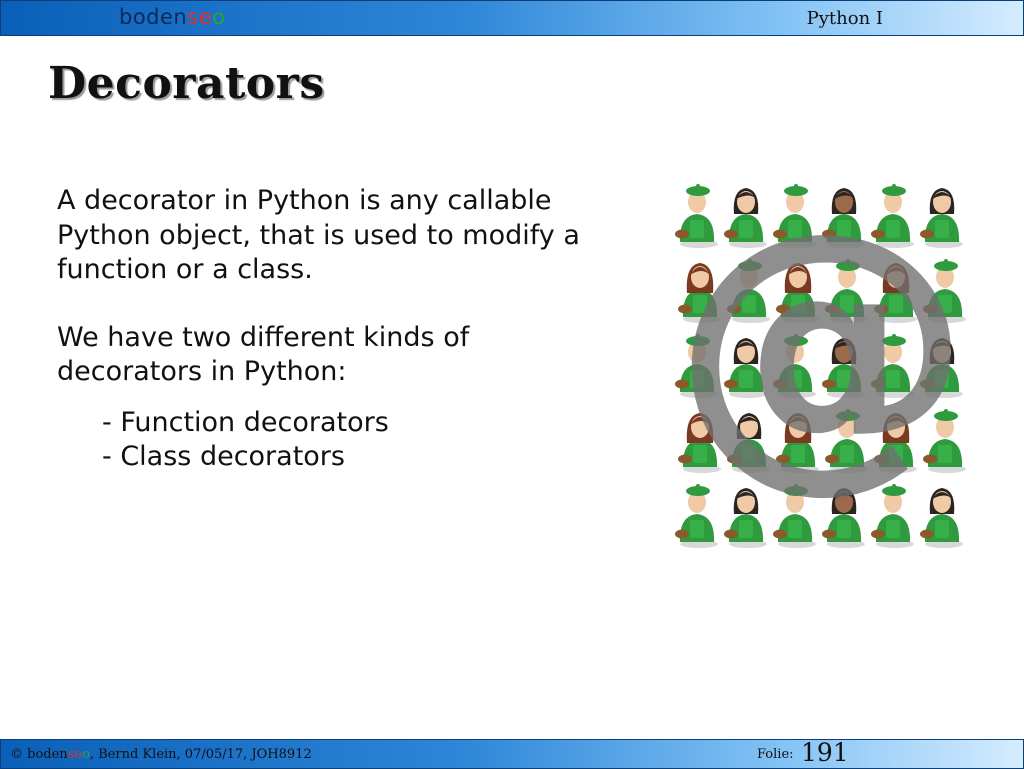  I want to click on list-item-function-decorators: - Function decorators, so click(245, 422).